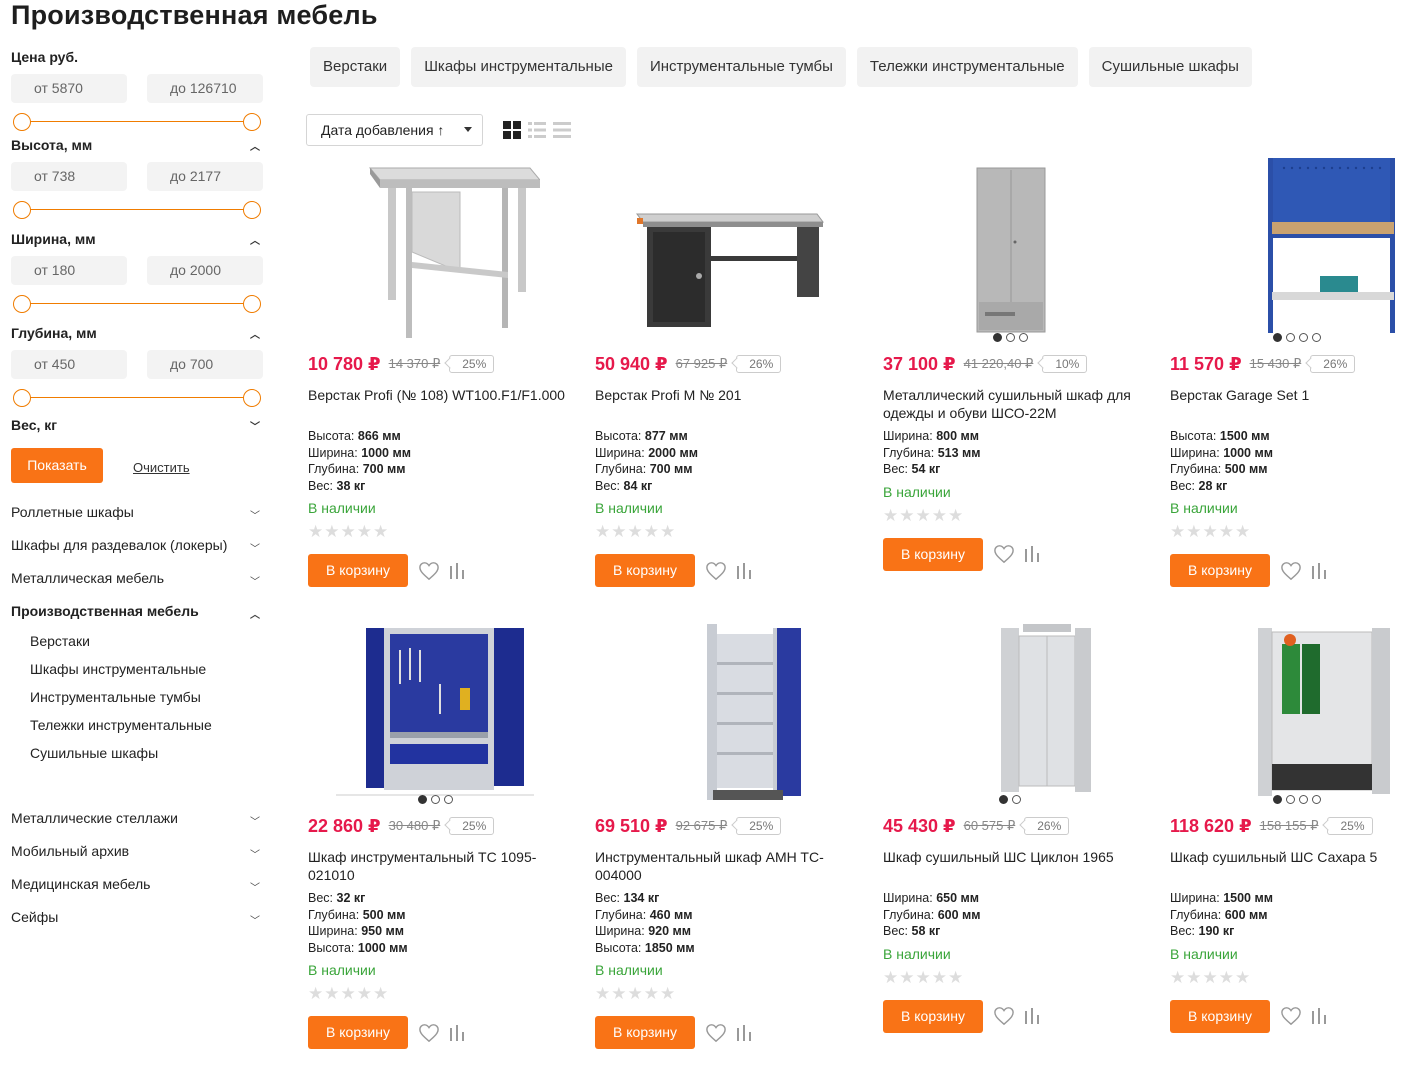 The height and width of the screenshot is (1066, 1408). Describe the element at coordinates (137, 641) in the screenshot. I see `subcategory-item: Верстаки` at that location.